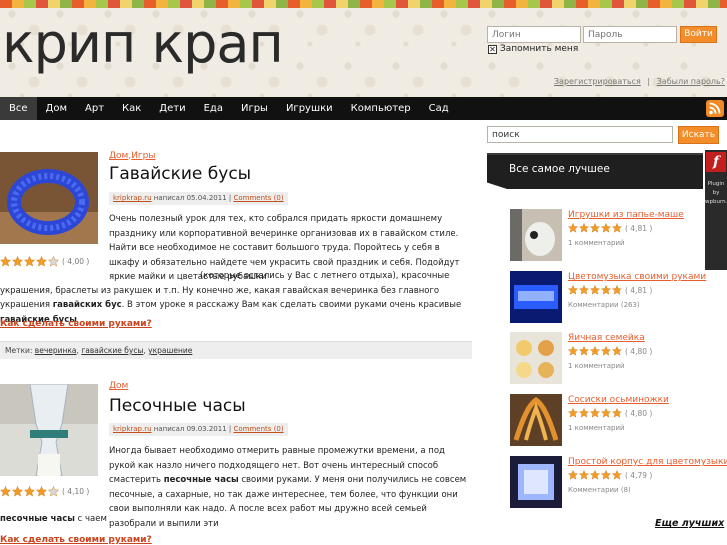 This screenshot has height=545, width=727. I want to click on category-link: Игры, so click(143, 156).